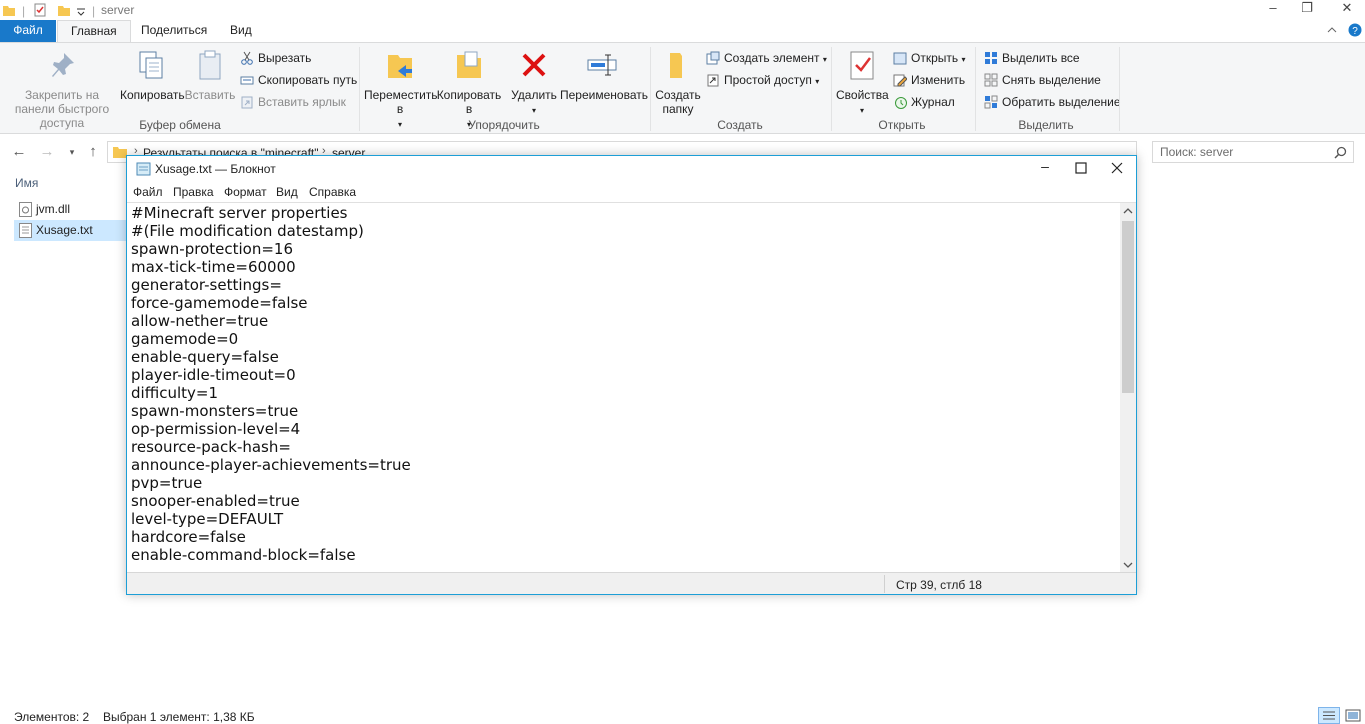 The height and width of the screenshot is (724, 1365). What do you see at coordinates (1197, 152) in the screenshot?
I see `search-placeholder: Поиск: server` at bounding box center [1197, 152].